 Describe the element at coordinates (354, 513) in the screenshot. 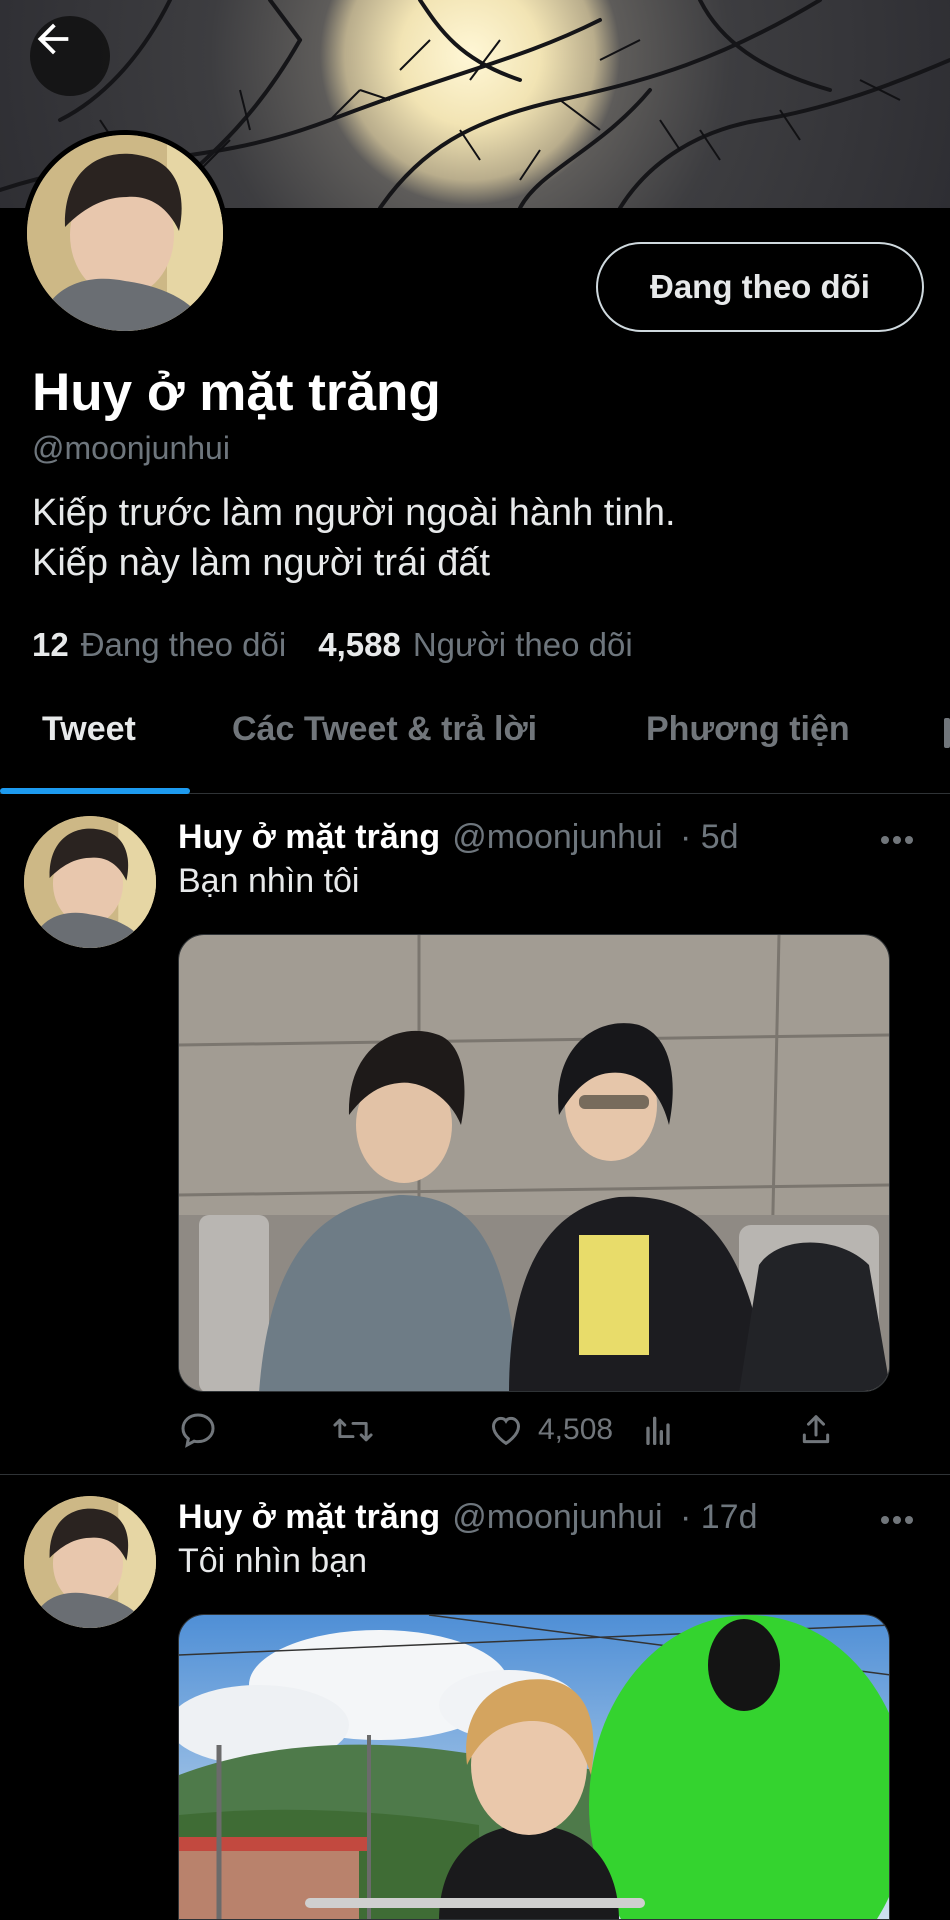

I see `bio-line-1: Kiếp trước làm người ngoài hành tinh.` at that location.